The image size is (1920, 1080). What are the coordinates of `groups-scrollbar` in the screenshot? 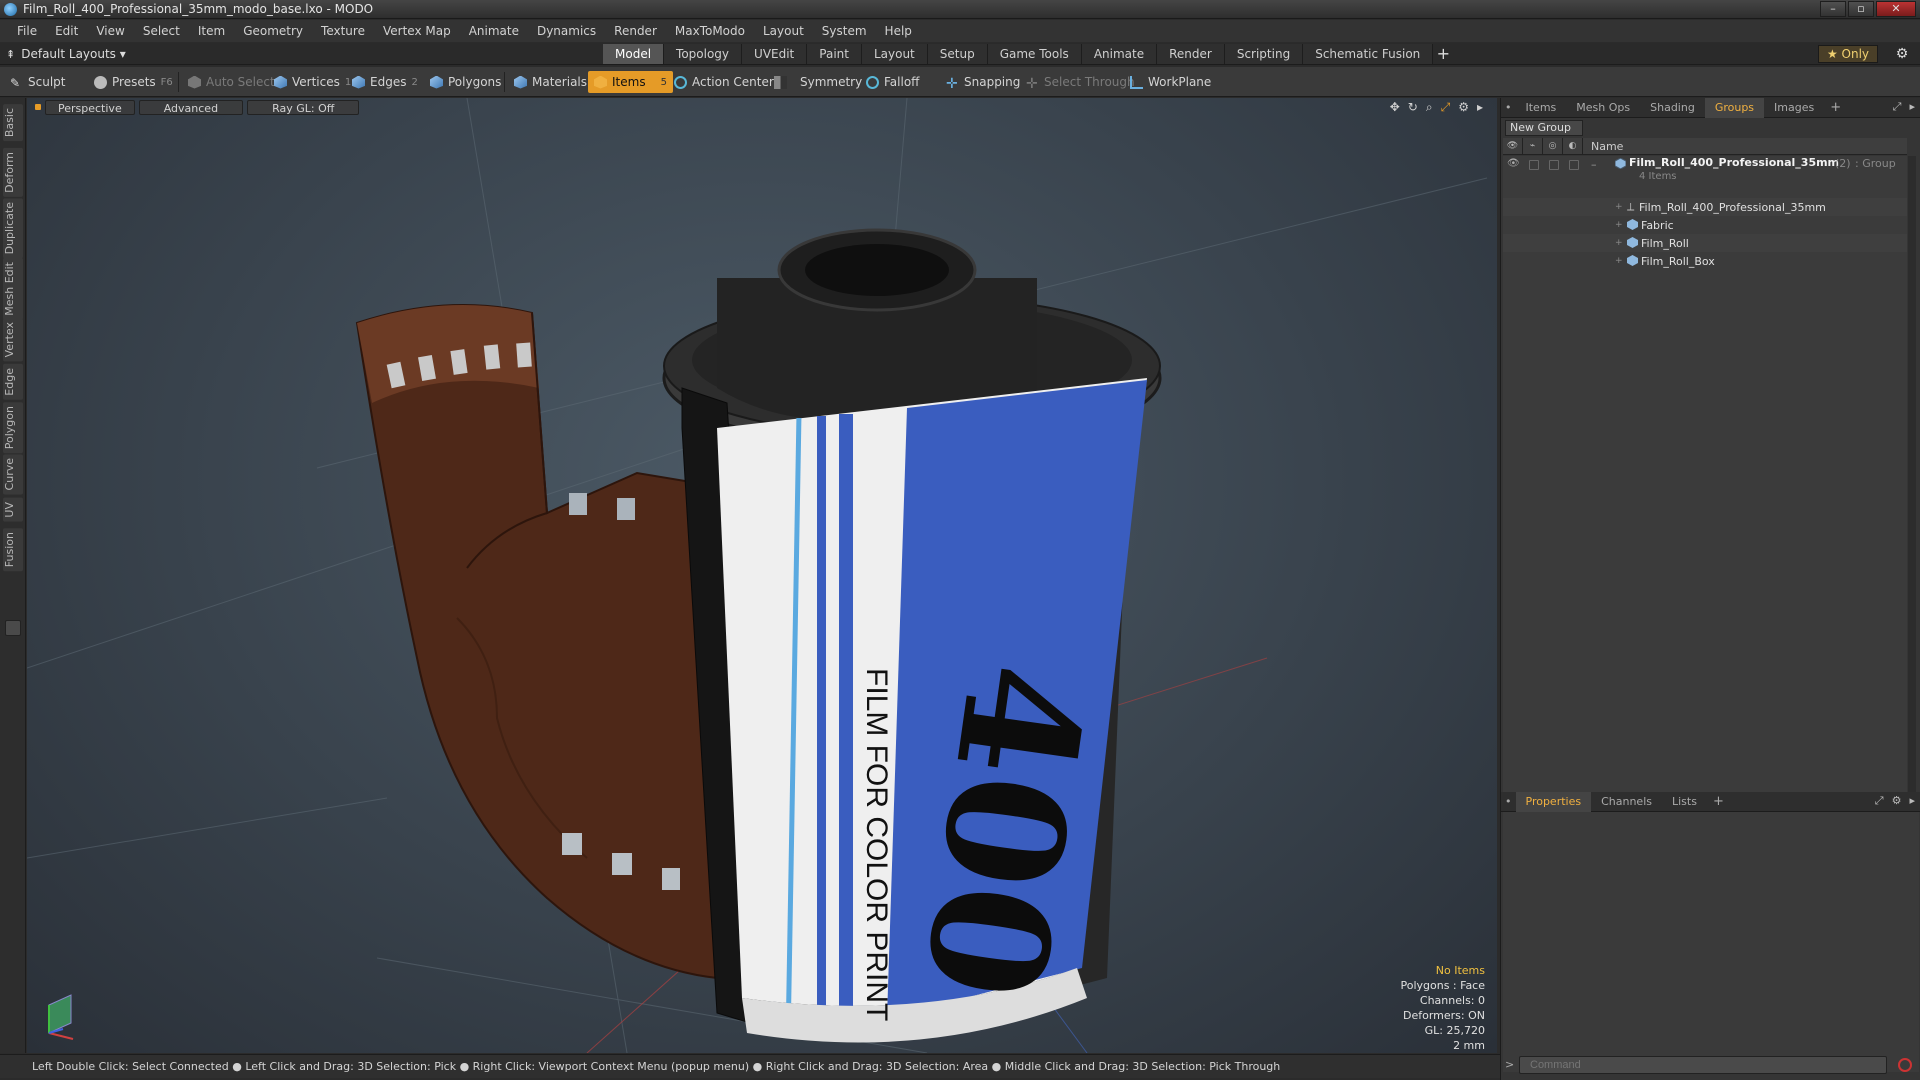 It's located at (1912, 501).